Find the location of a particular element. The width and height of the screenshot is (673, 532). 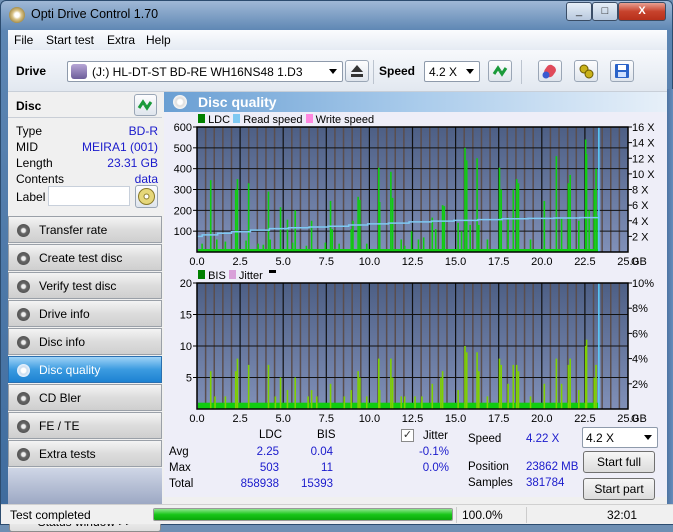

info-key: Contents is located at coordinates (40, 179).